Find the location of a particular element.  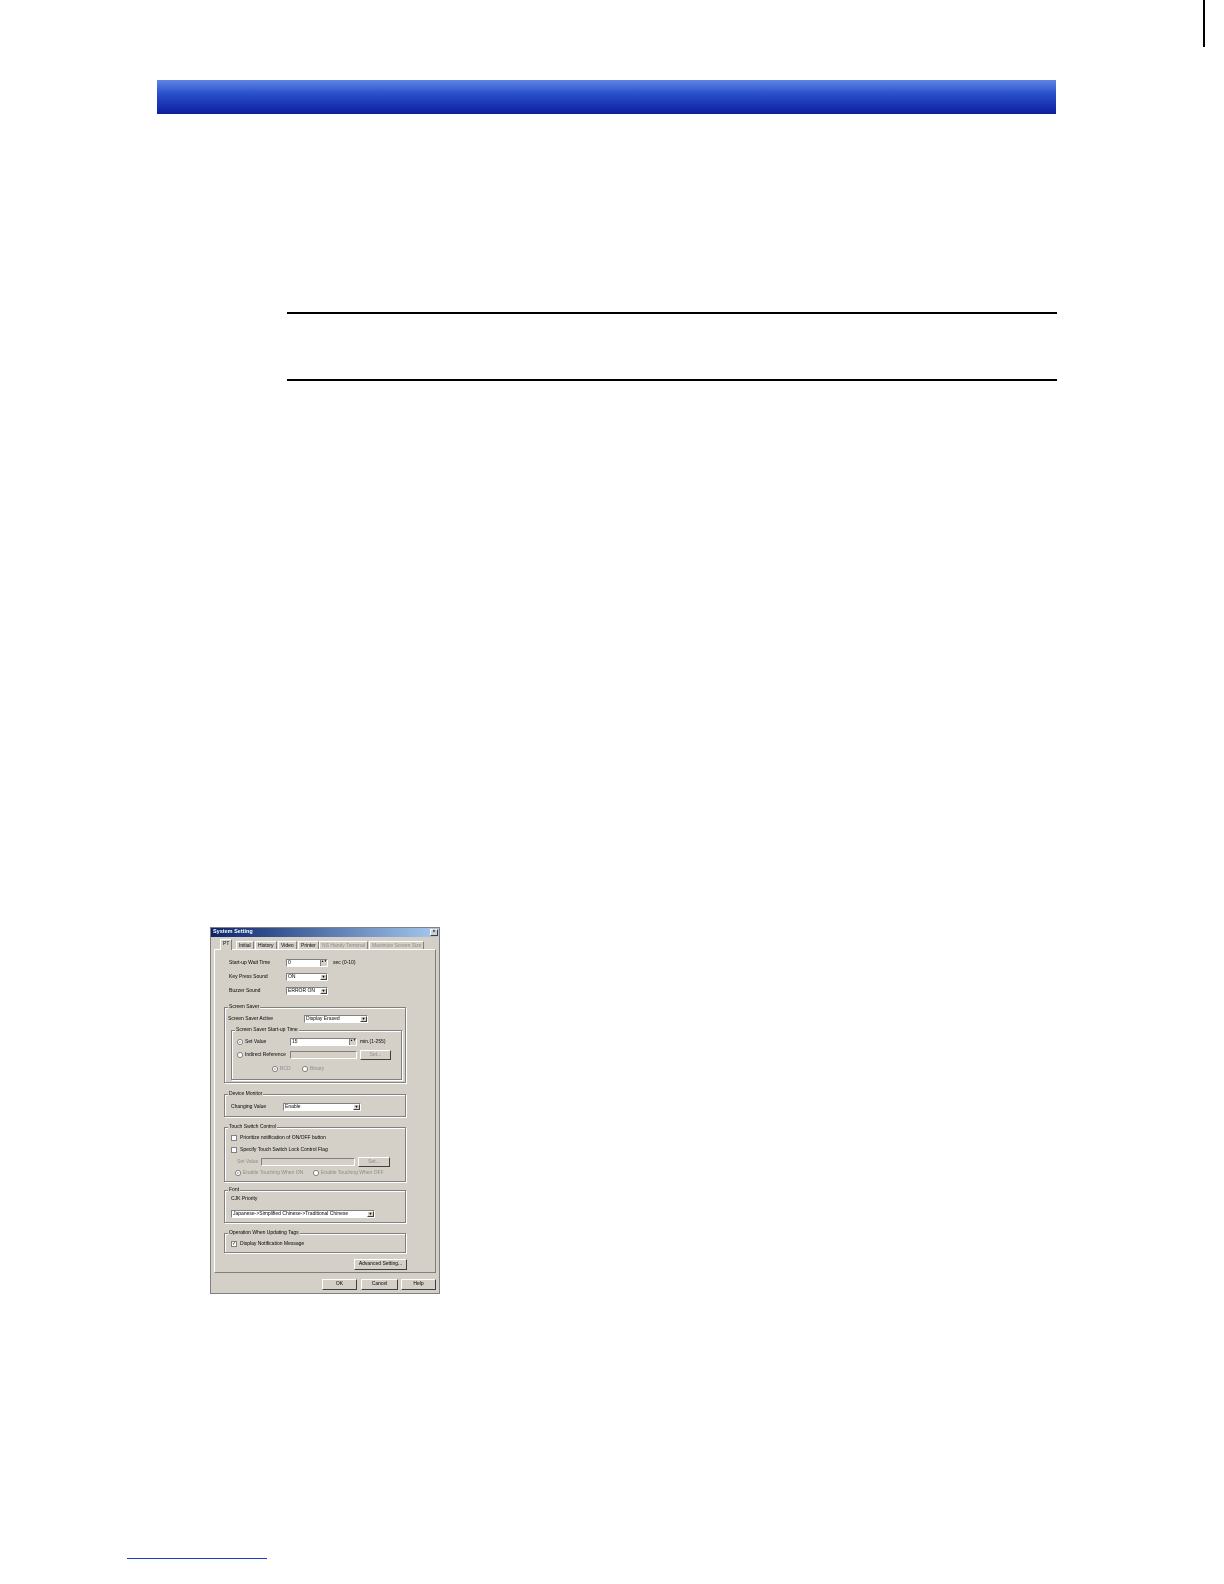

bcd-radio: • is located at coordinates (275, 1069).